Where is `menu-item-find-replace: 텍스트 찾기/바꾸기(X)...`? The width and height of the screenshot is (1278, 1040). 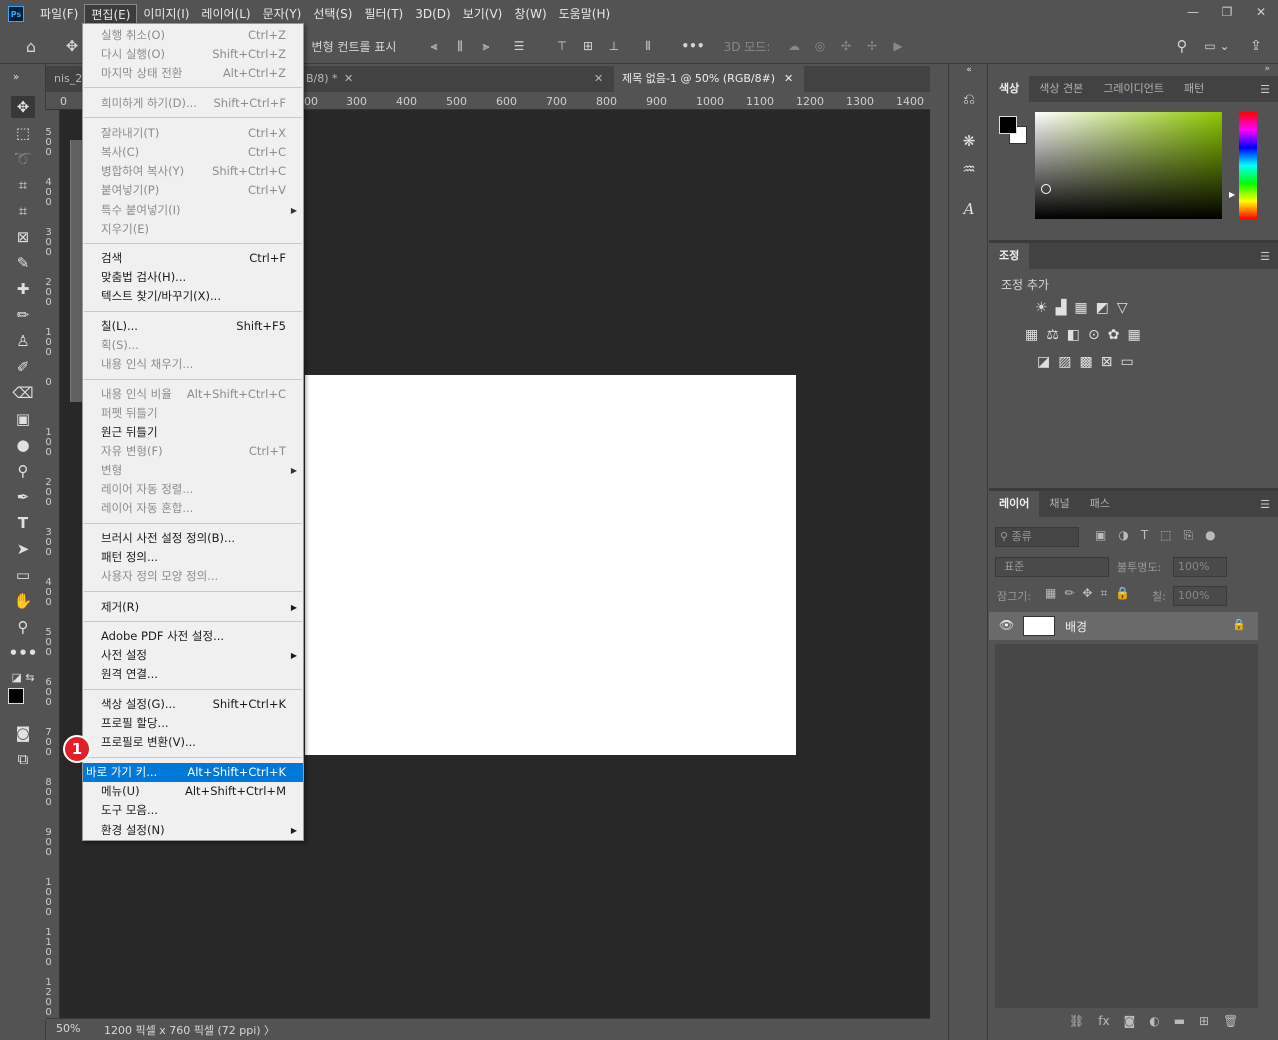 menu-item-find-replace: 텍스트 찾기/바꾸기(X)... is located at coordinates (193, 296).